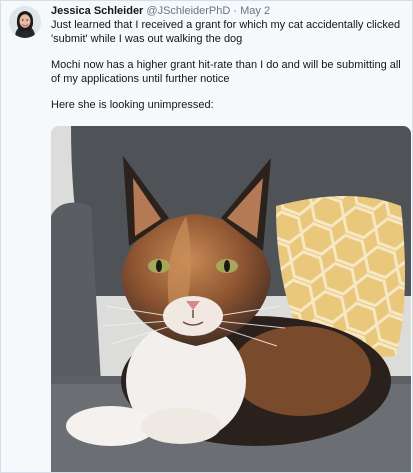 Image resolution: width=413 pixels, height=473 pixels. Describe the element at coordinates (132, 105) in the screenshot. I see `tweet-paragraph: Here she is looking unimpressed:` at that location.